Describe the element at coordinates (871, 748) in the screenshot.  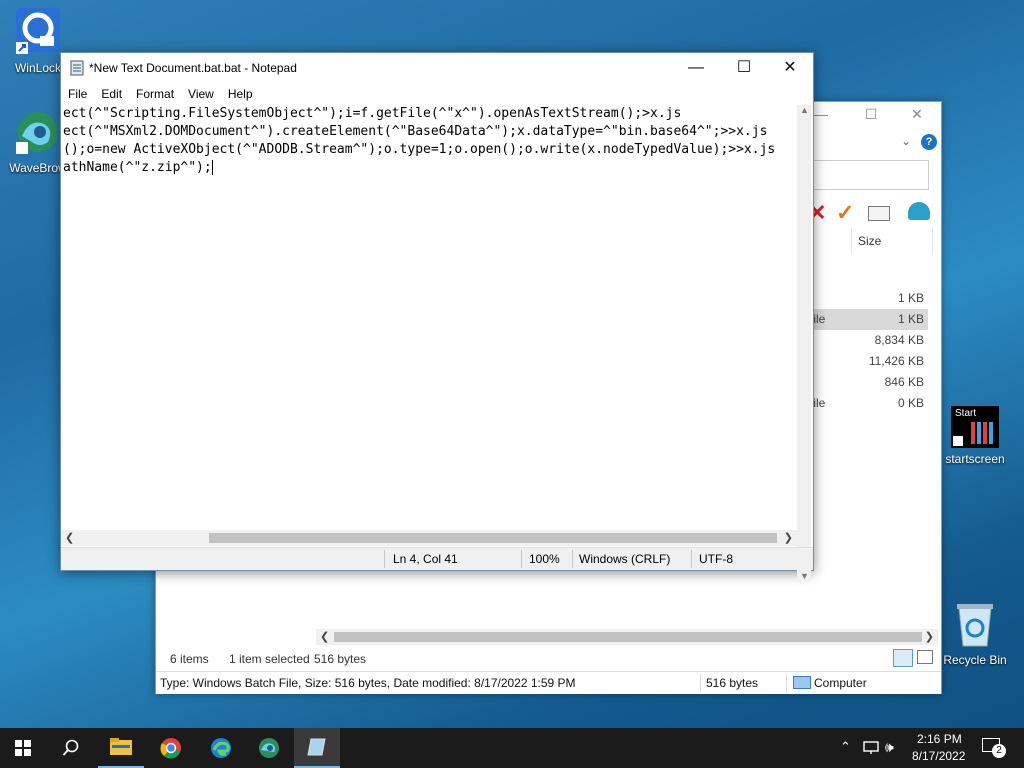
I see `network-icon` at that location.